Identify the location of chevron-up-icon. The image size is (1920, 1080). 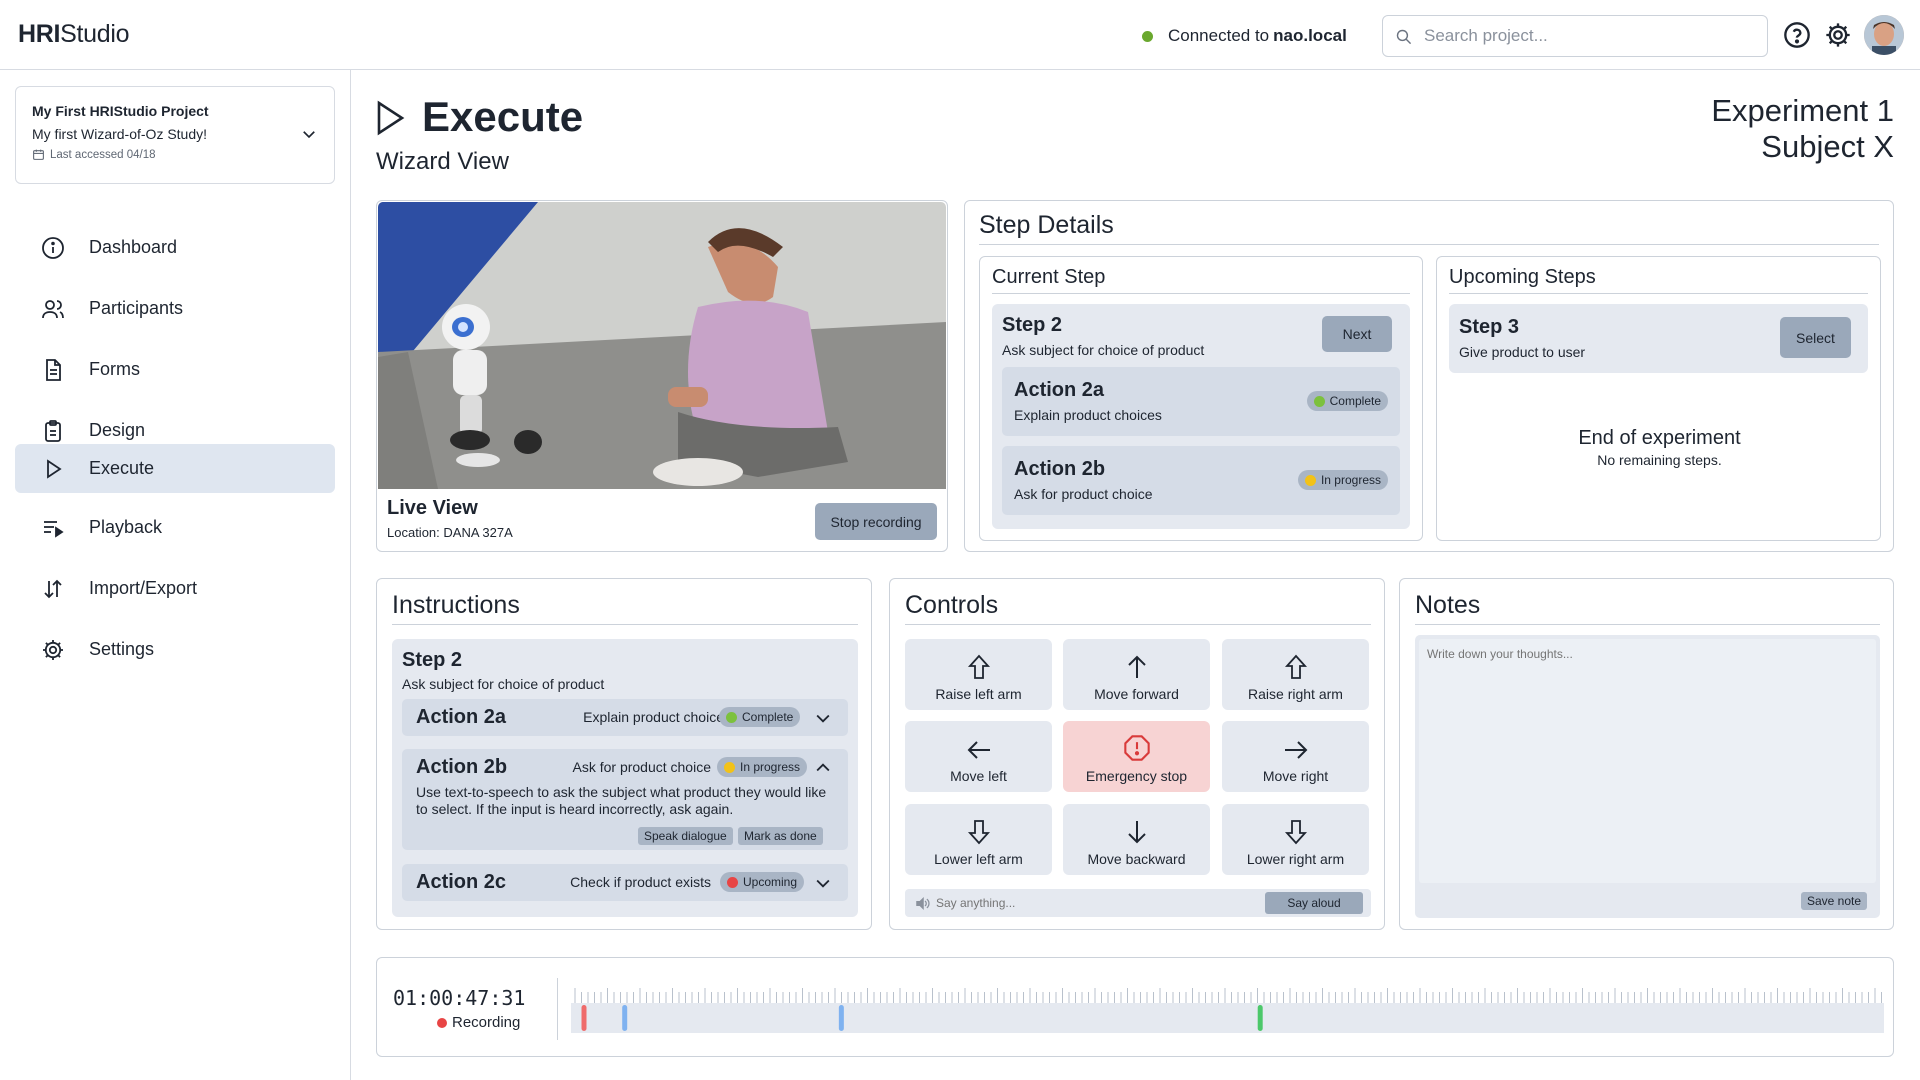
(823, 768).